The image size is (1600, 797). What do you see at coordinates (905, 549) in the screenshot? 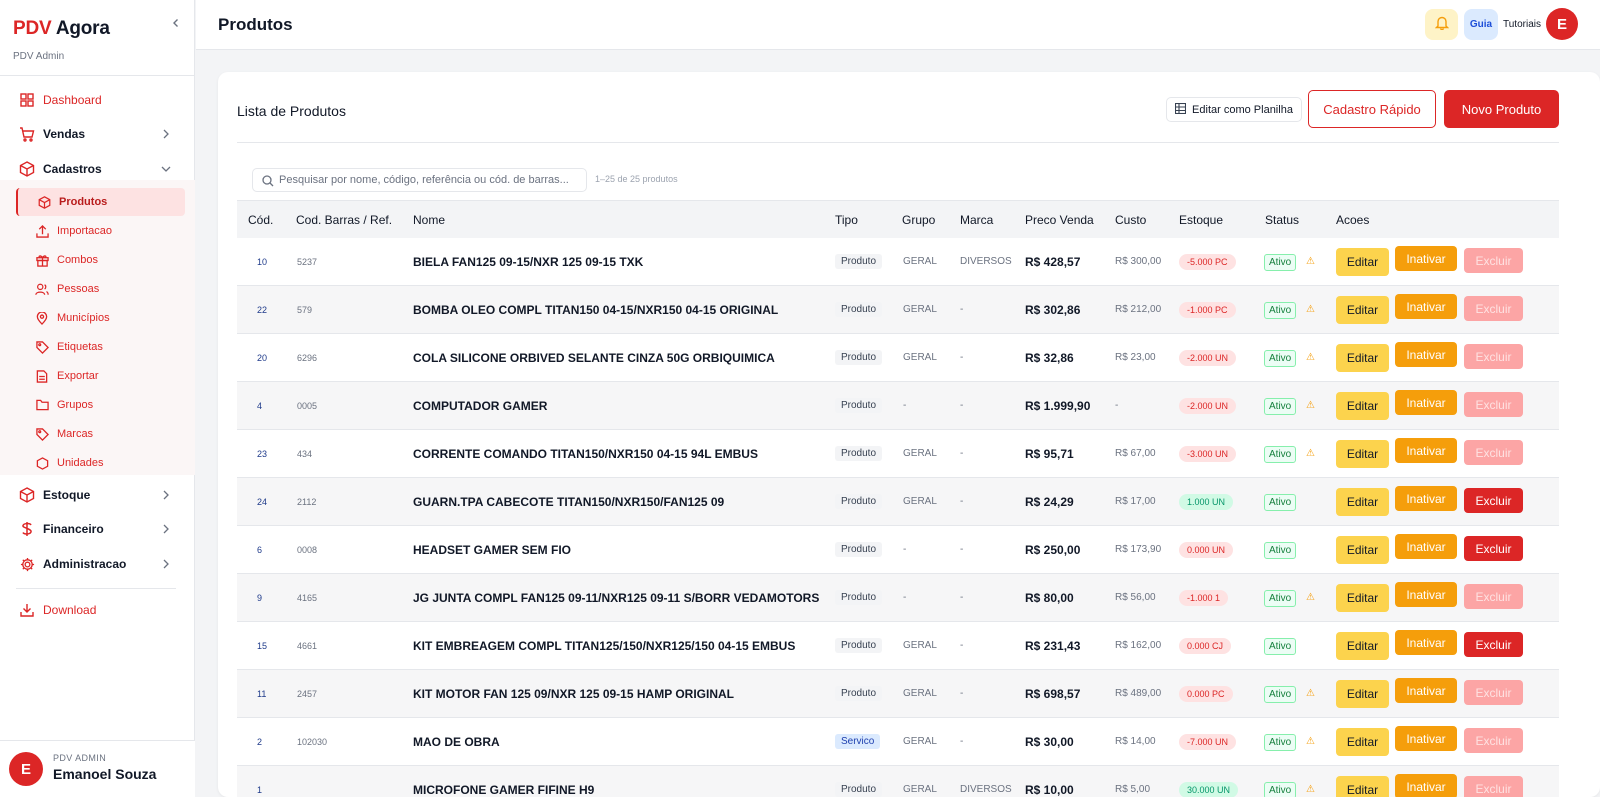
I see `product-group: -` at bounding box center [905, 549].